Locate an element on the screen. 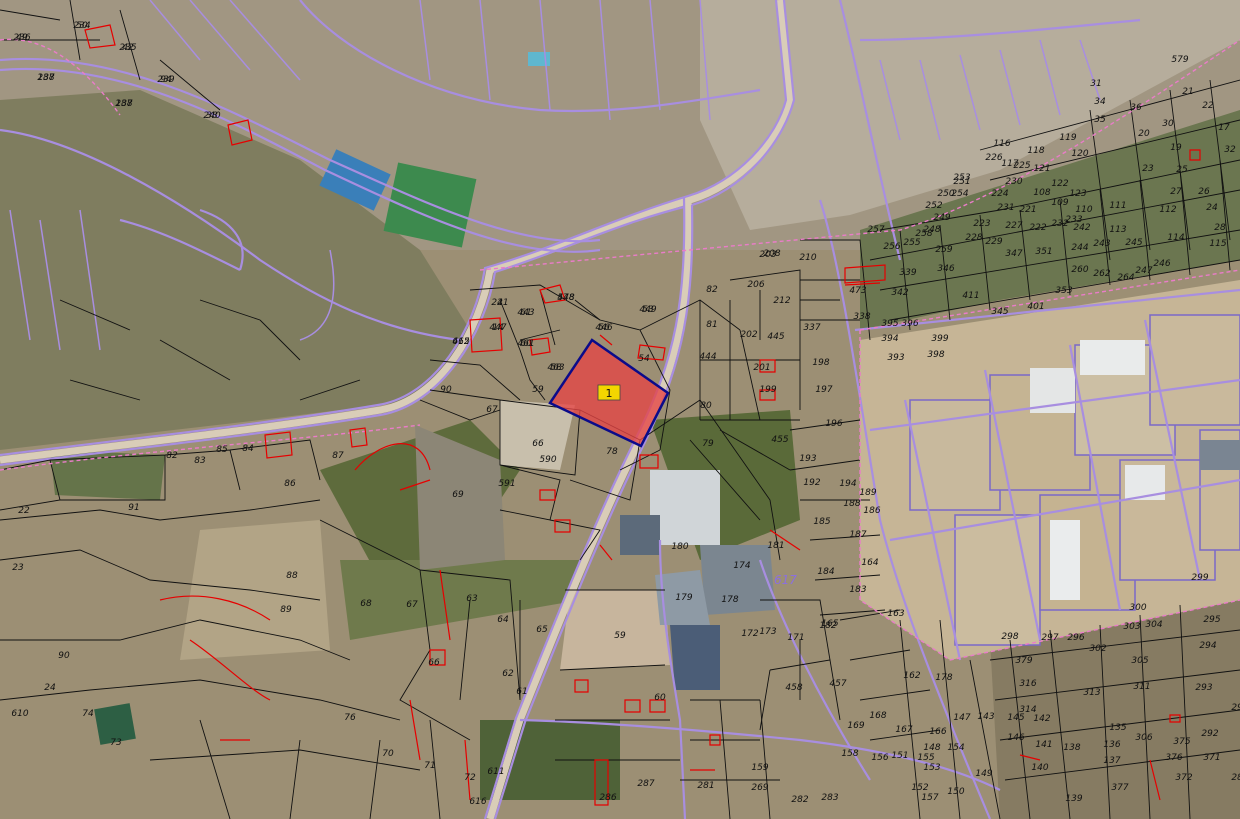 The width and height of the screenshot is (1240, 819). parcel-number: 234 is located at coordinates (81, 26).